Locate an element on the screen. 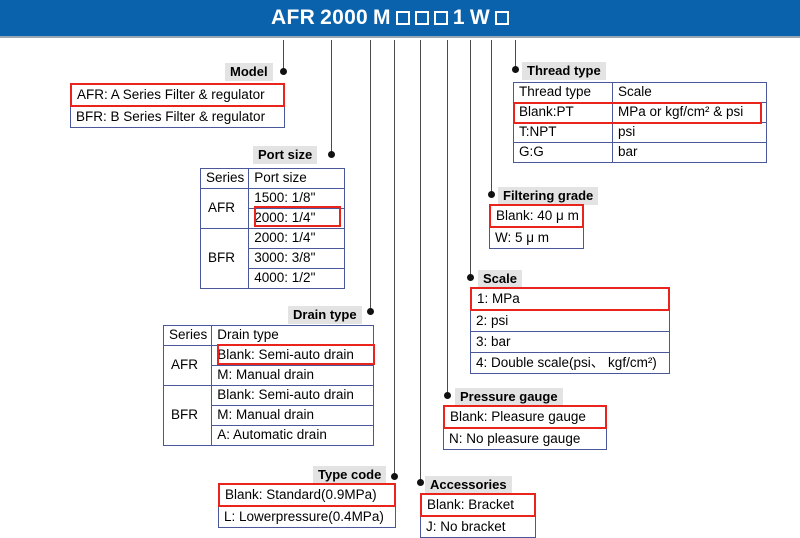  option-drain-afr-blank: Blank: Semi-auto drain is located at coordinates (293, 355).